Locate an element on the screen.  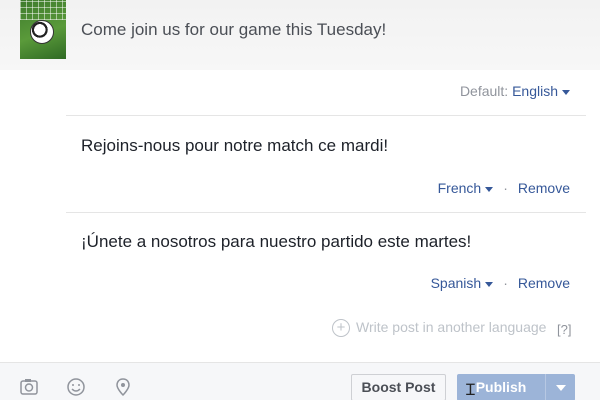
boost-post-button: Boost Post is located at coordinates (398, 387).